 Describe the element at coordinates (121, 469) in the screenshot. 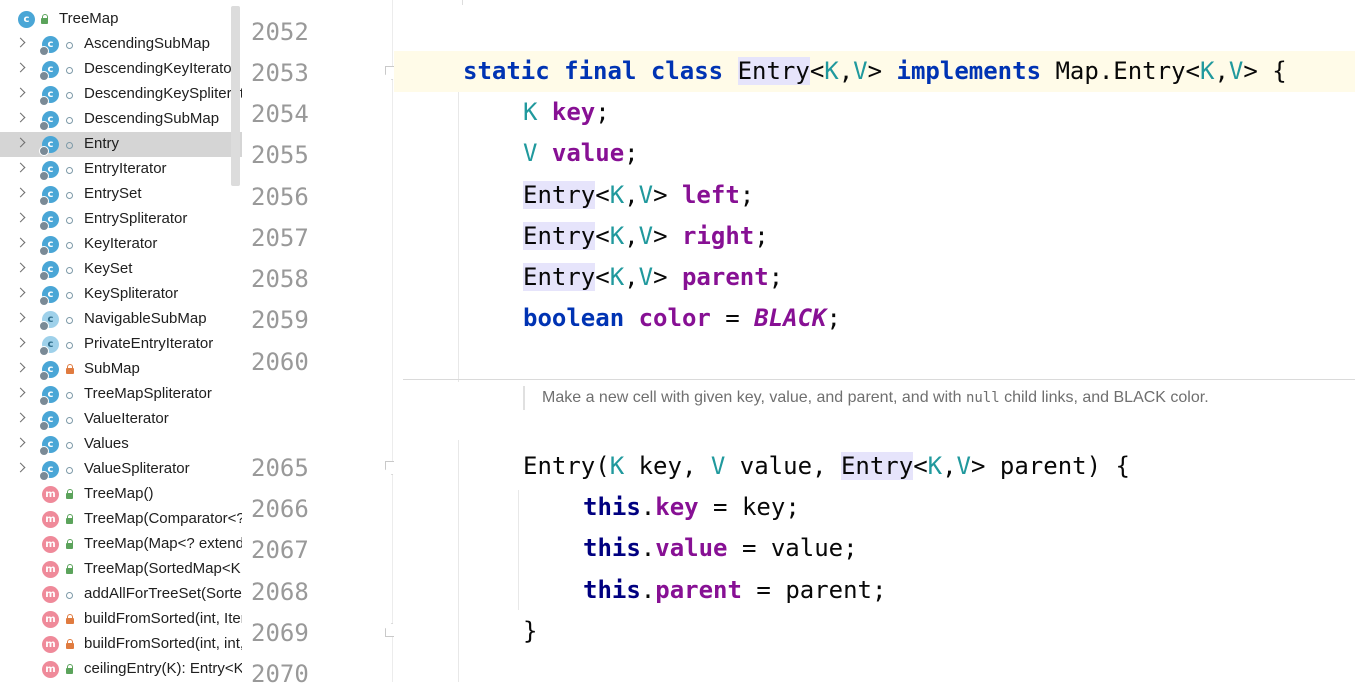

I see `structure-class-item: c ValueSpliterator` at that location.